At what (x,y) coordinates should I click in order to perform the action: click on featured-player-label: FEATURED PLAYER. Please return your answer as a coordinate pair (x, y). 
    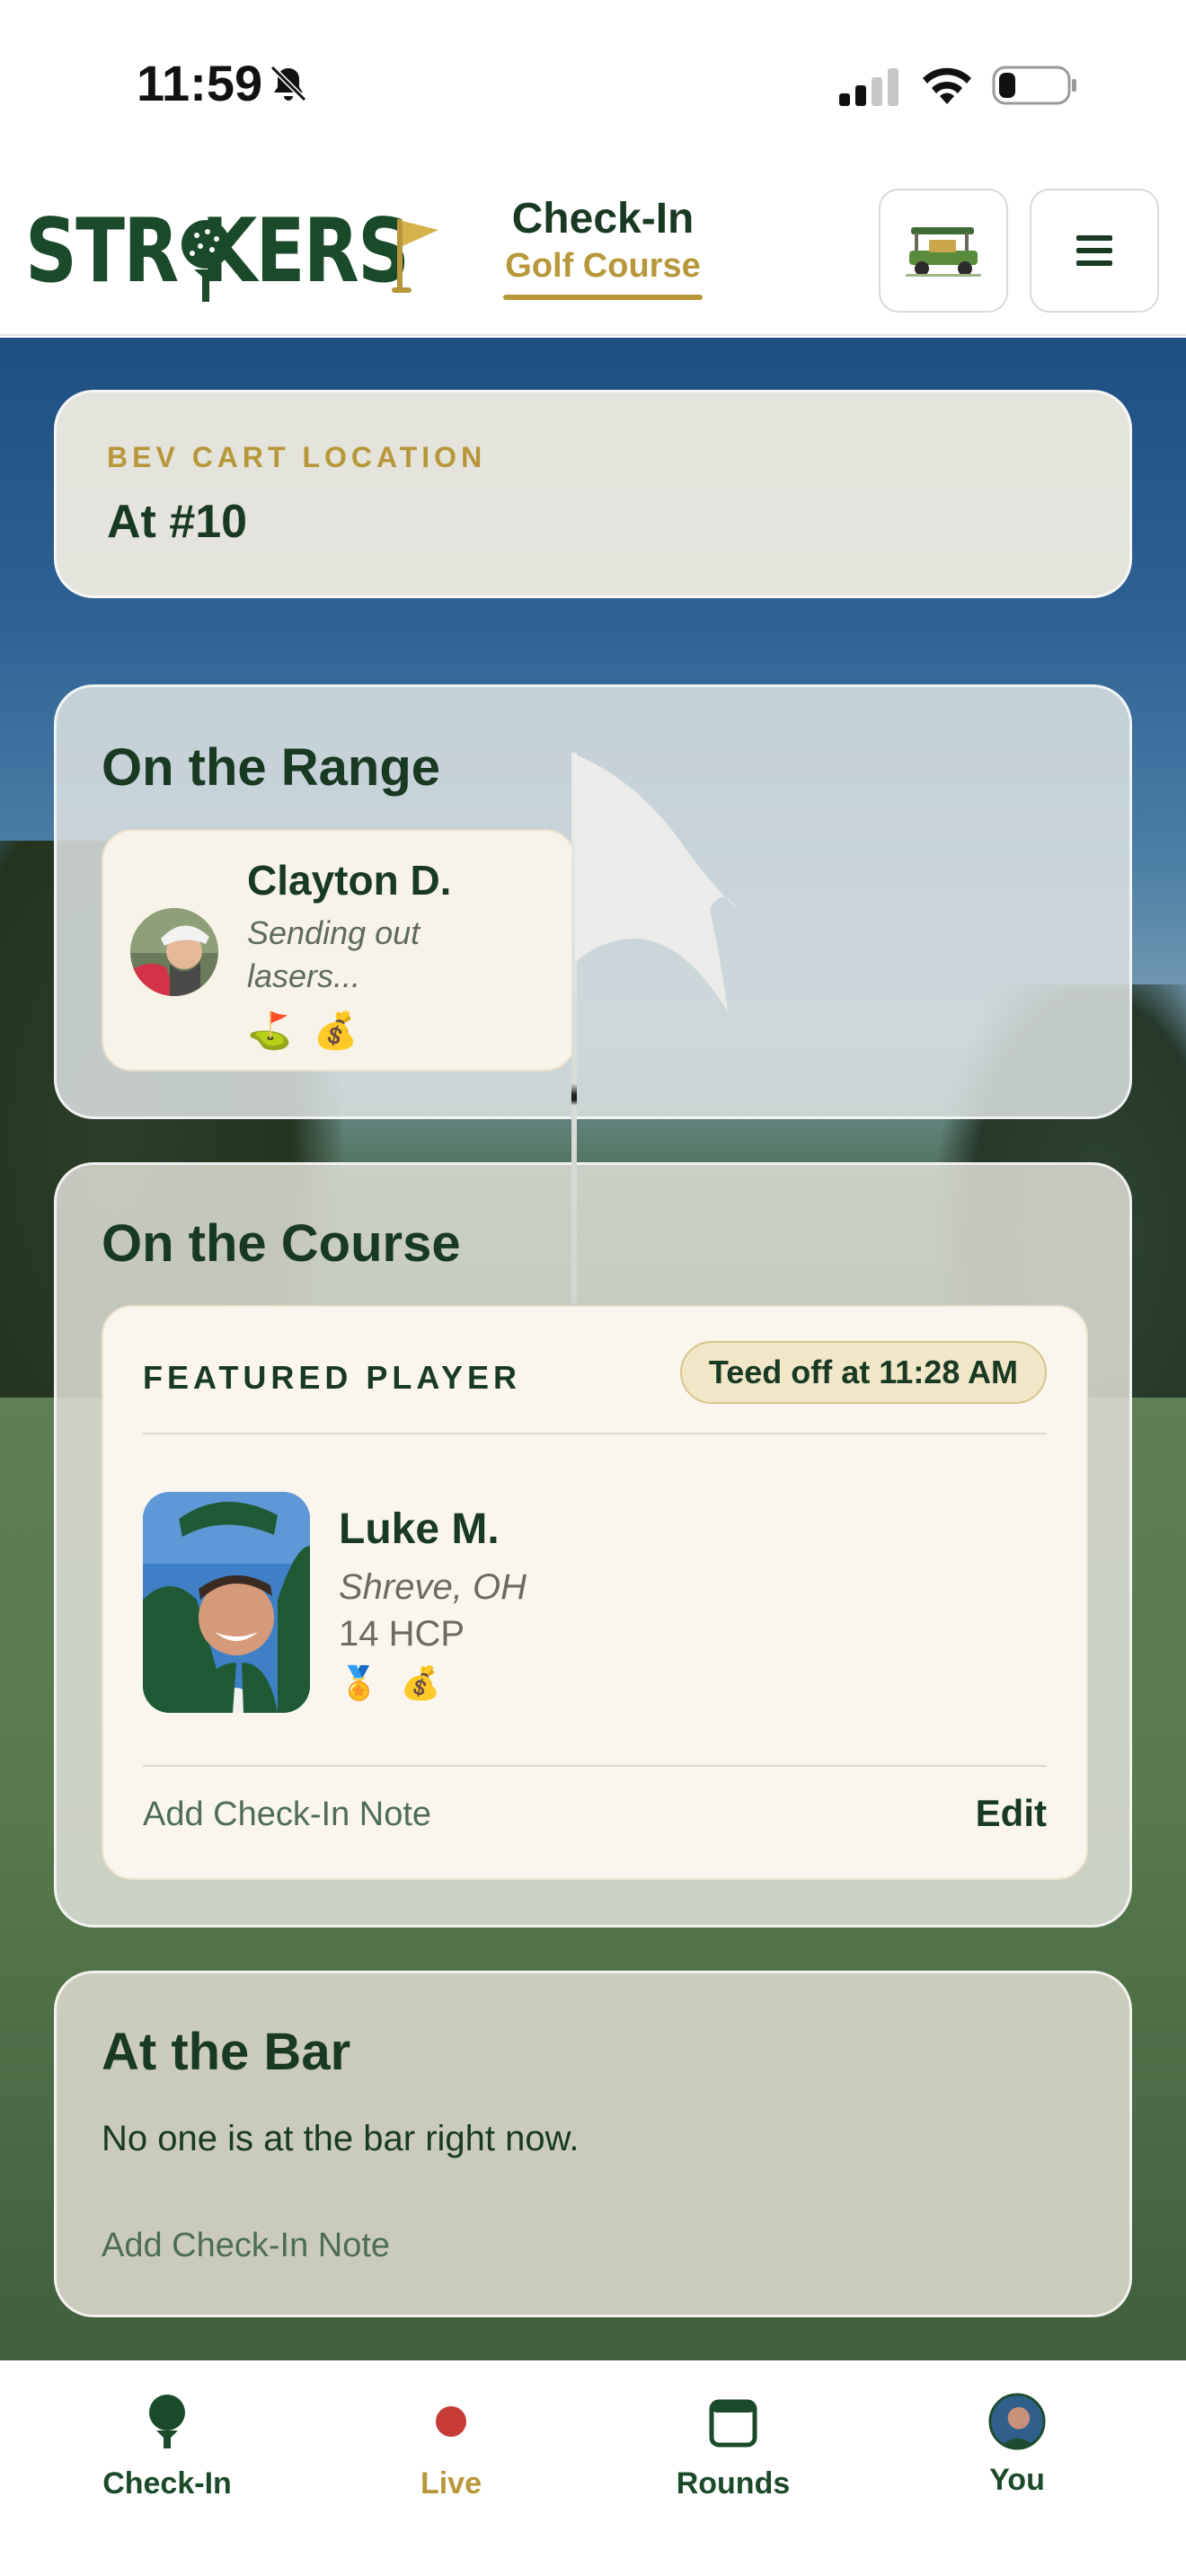
    Looking at the image, I should click on (332, 1377).